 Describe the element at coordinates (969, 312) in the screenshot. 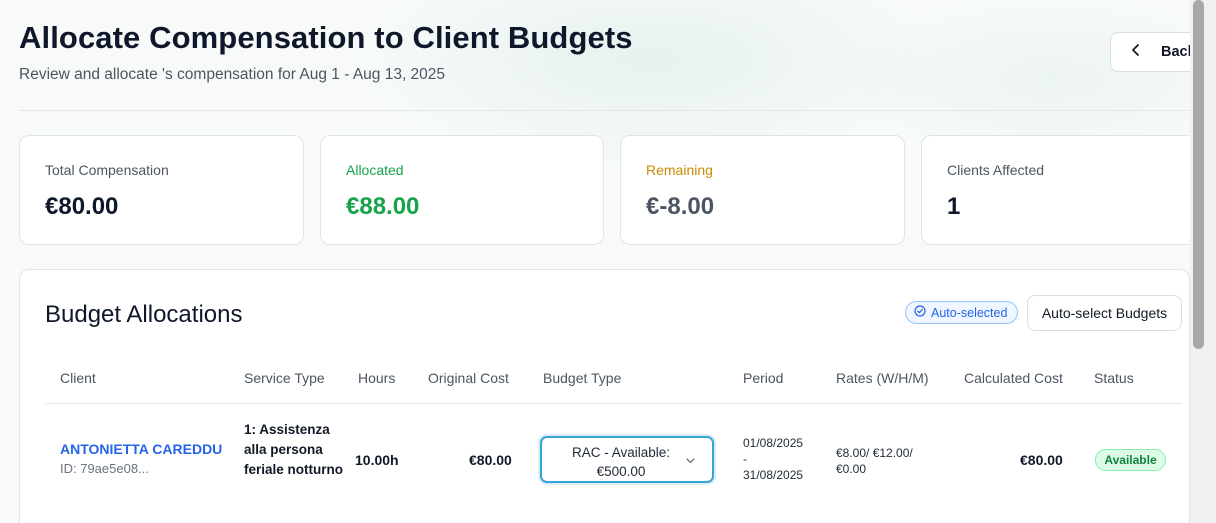

I see `auto-selected-label: Auto-selected` at that location.